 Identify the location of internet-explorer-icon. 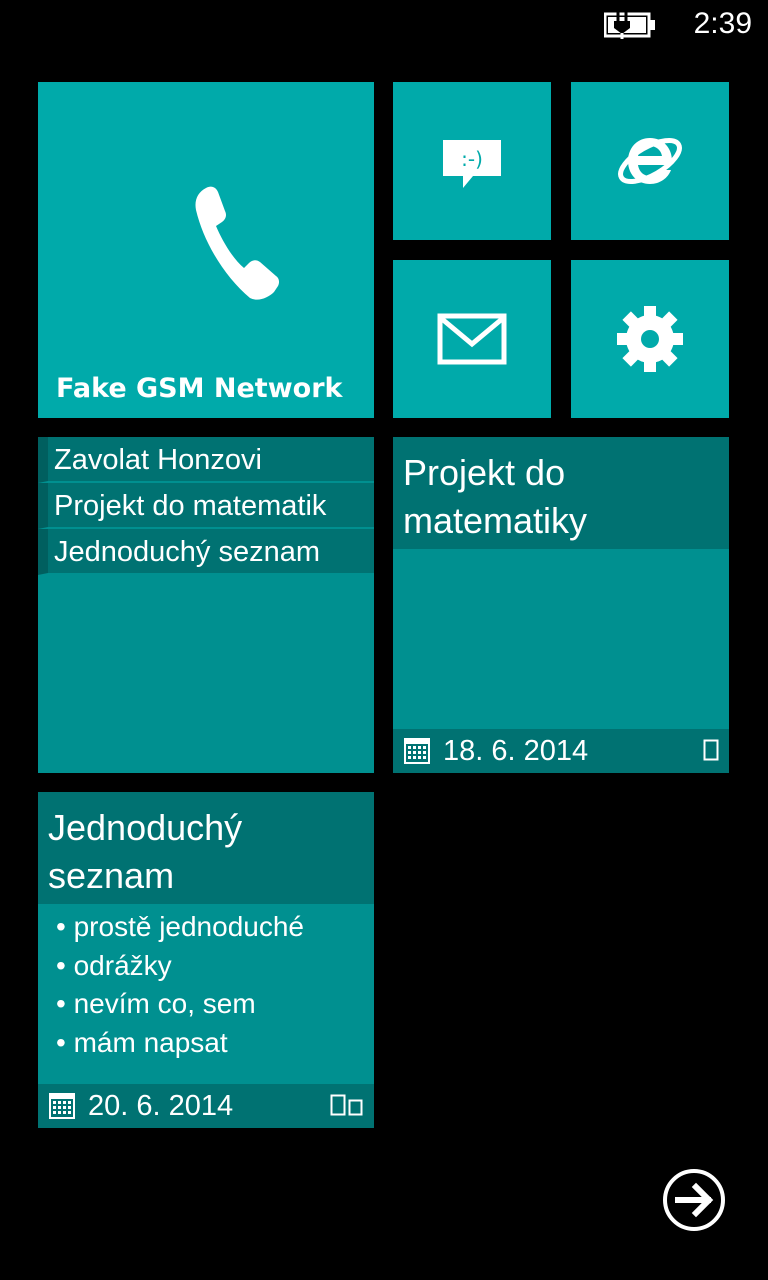
(650, 161).